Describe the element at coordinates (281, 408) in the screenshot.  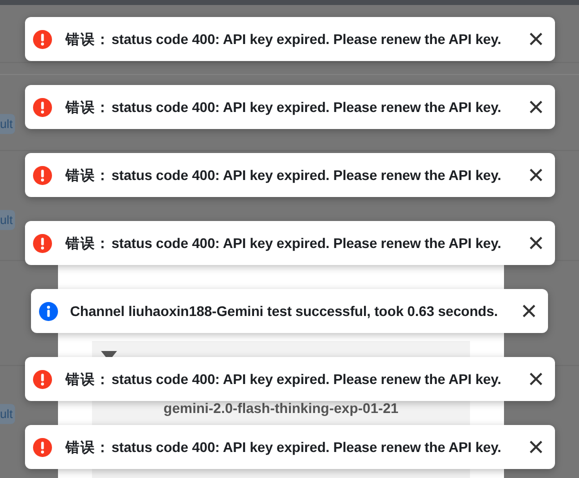
I see `model-option: gemini-2.0-flash-thinking-exp-01-21` at that location.